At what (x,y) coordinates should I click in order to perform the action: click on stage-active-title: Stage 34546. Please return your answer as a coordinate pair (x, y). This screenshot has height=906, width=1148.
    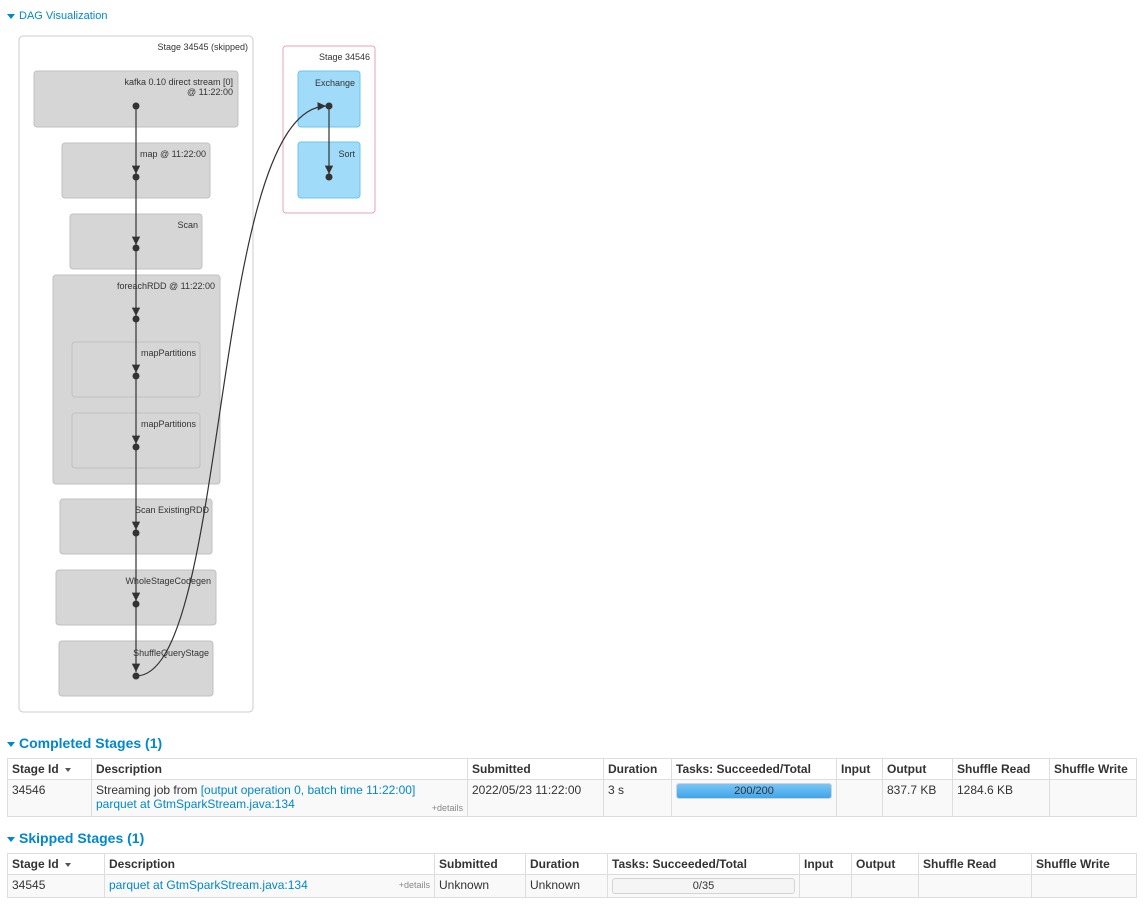
    Looking at the image, I should click on (344, 57).